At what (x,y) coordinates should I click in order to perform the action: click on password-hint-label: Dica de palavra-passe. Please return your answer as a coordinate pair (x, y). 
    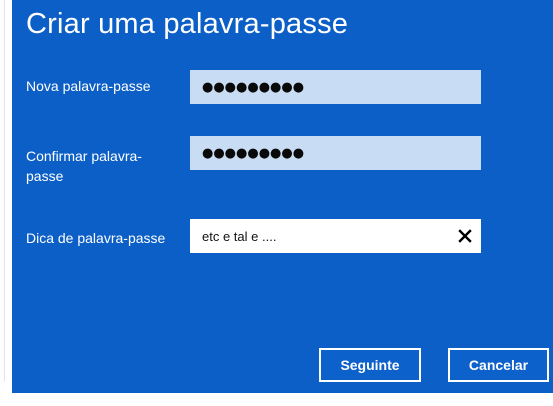
    Looking at the image, I should click on (96, 238).